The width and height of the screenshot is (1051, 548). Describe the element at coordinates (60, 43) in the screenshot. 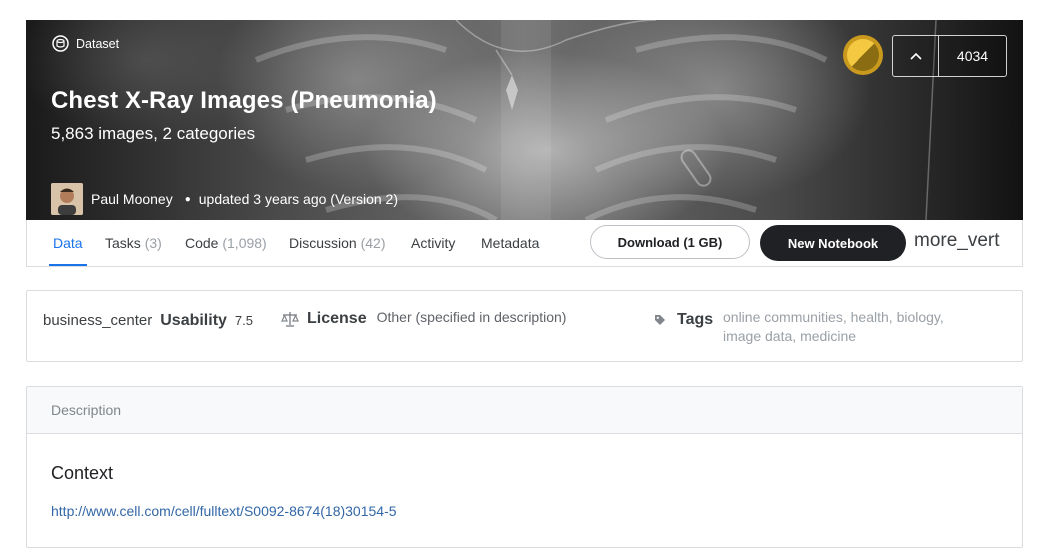

I see `dataset-icon` at that location.